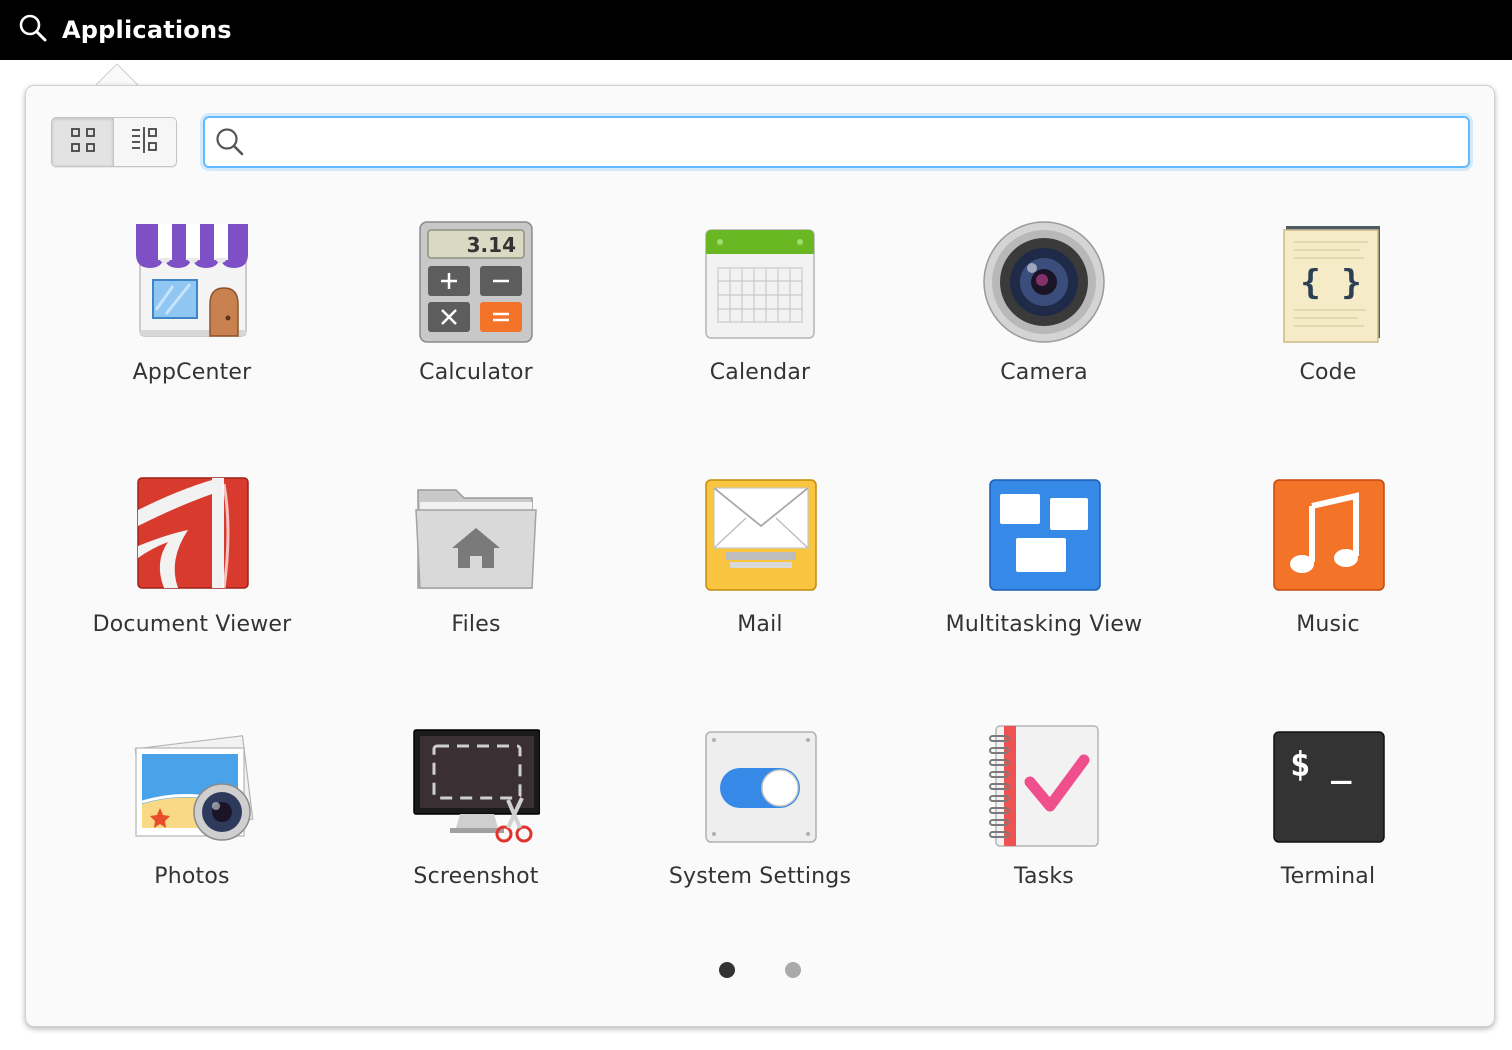  What do you see at coordinates (760, 282) in the screenshot?
I see `calendar-icon` at bounding box center [760, 282].